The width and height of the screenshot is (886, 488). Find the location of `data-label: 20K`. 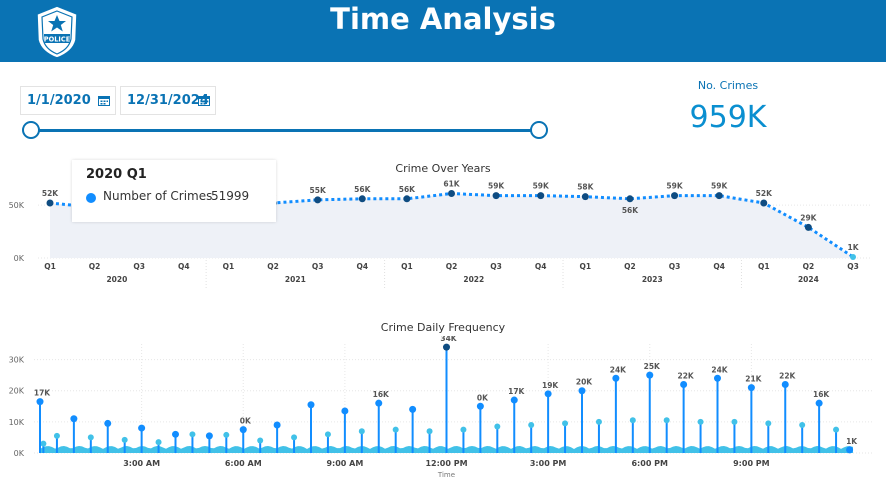

data-label: 20K is located at coordinates (584, 382).